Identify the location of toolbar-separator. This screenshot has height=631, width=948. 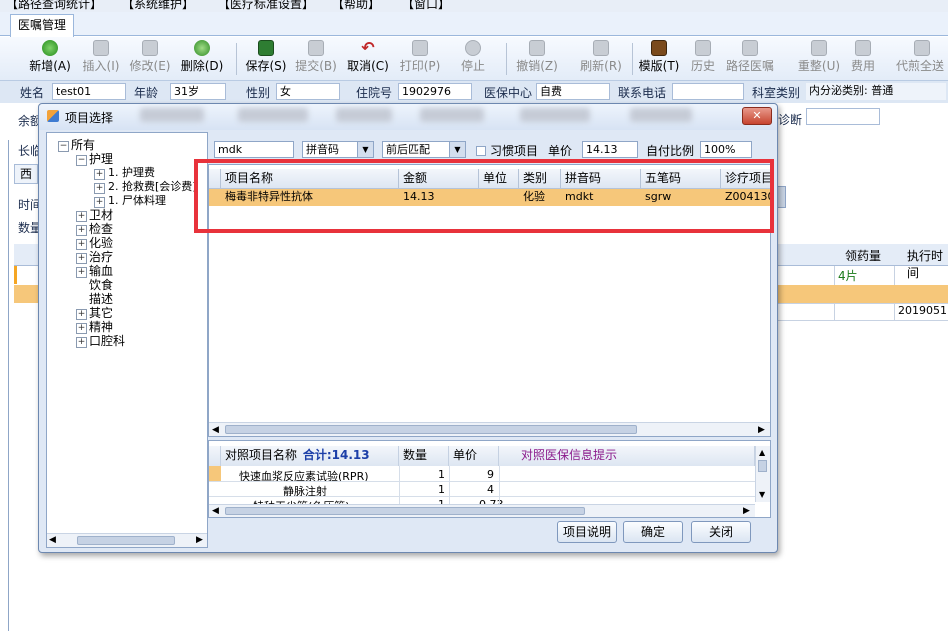
(236, 59).